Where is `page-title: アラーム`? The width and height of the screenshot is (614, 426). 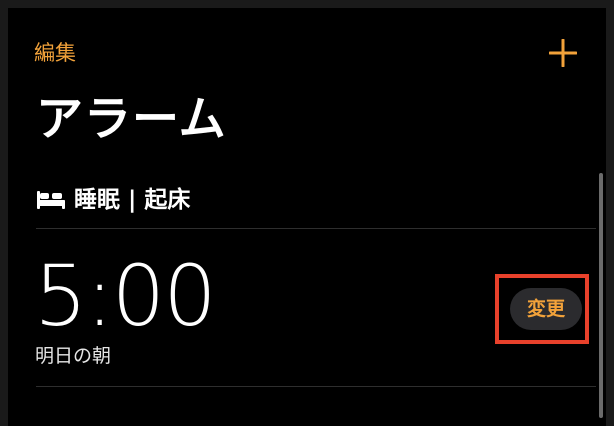 page-title: アラーム is located at coordinates (131, 119).